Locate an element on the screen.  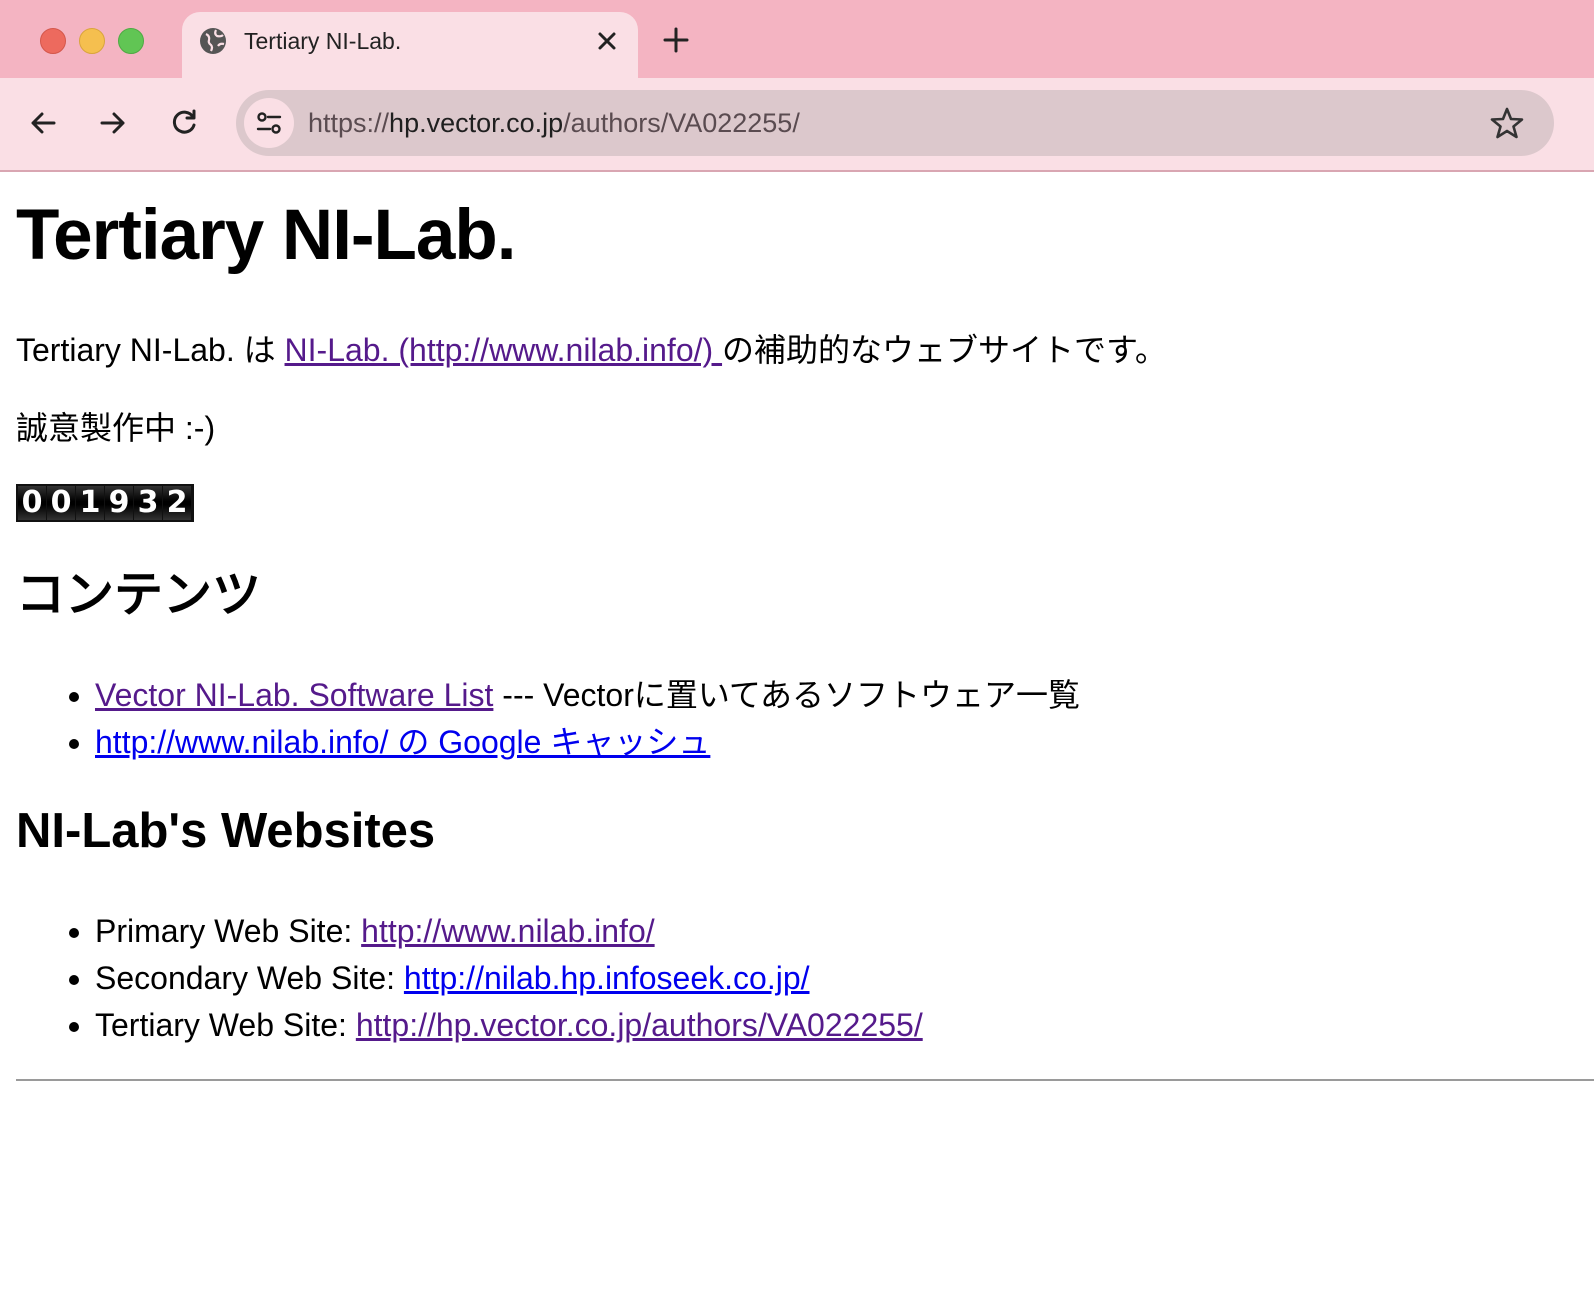
star-icon is located at coordinates (1507, 123).